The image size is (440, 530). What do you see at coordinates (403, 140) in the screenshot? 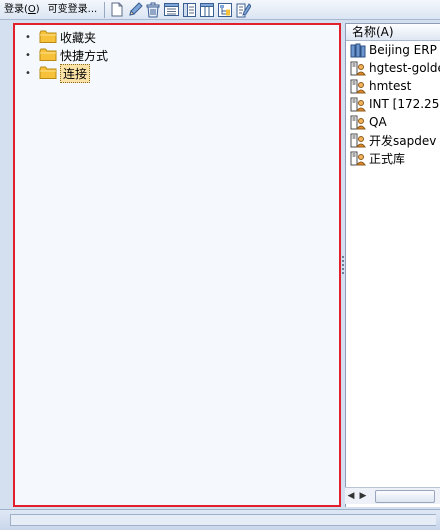
I see `list-item-label: 开发sapdev` at bounding box center [403, 140].